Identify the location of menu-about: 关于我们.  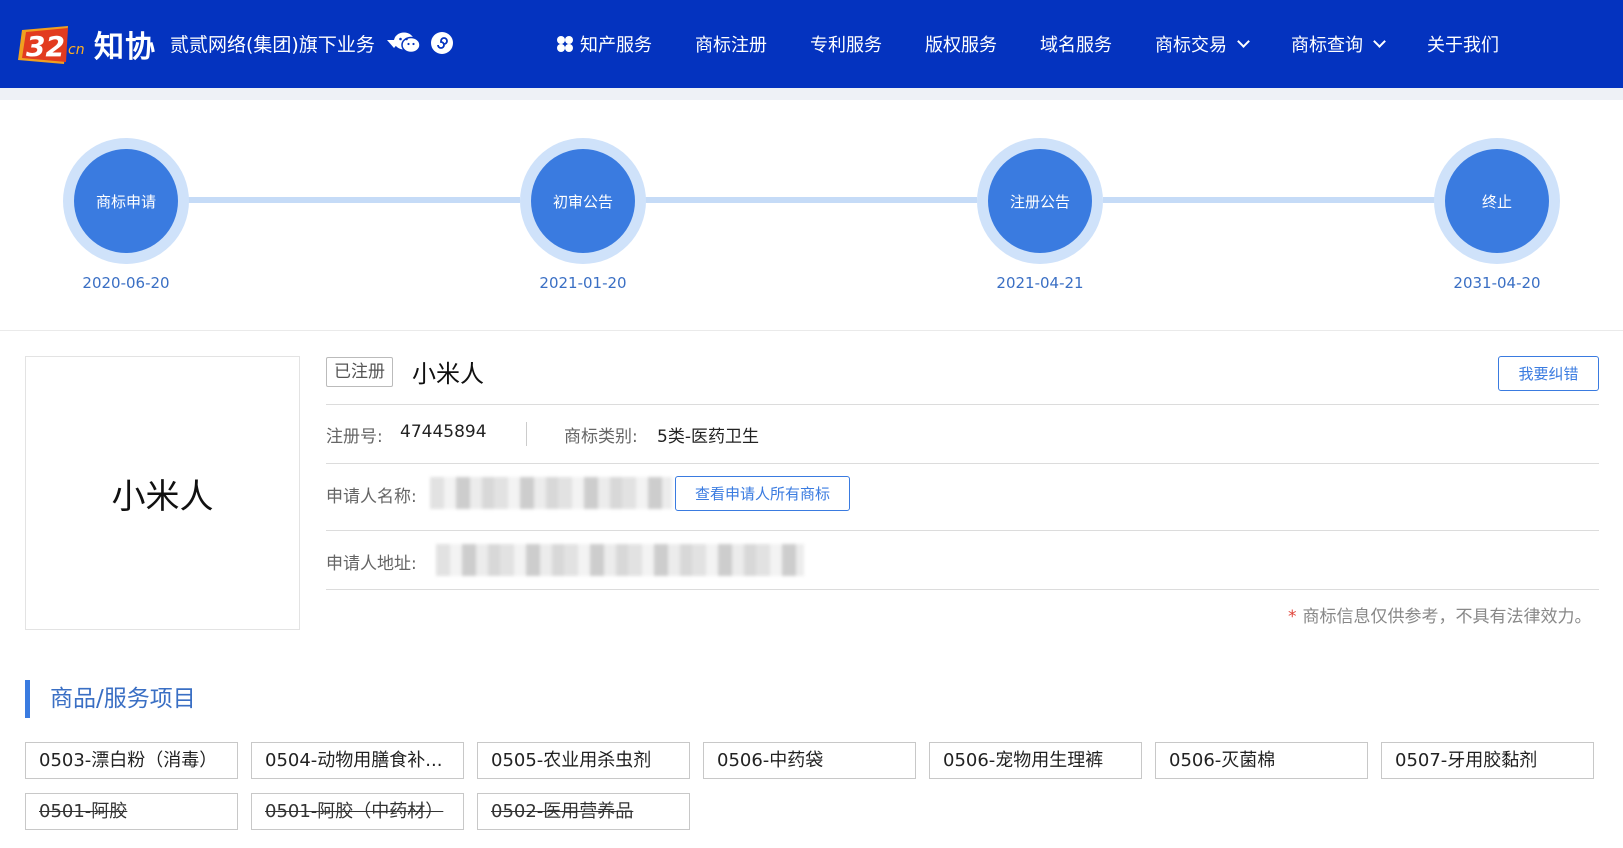
(1463, 44).